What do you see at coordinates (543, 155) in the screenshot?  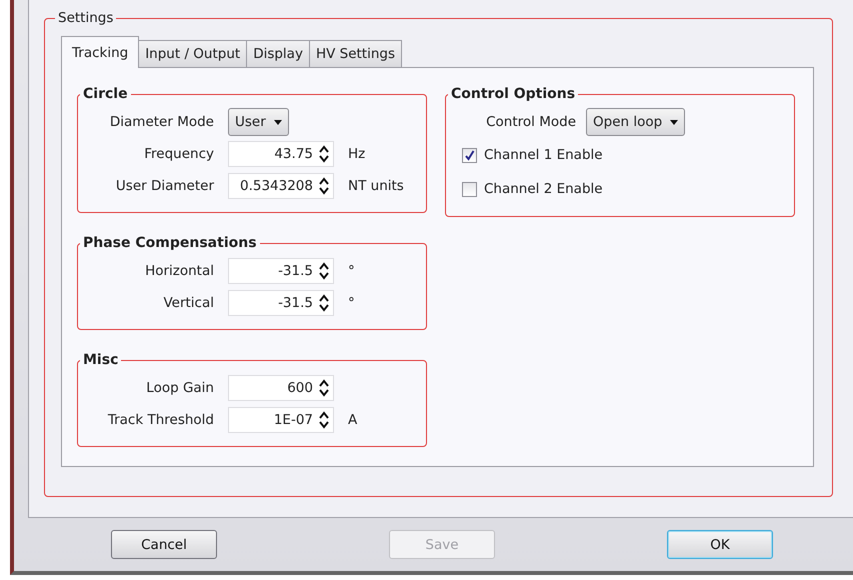 I see `checkbox-label: Channel 1 Enable` at bounding box center [543, 155].